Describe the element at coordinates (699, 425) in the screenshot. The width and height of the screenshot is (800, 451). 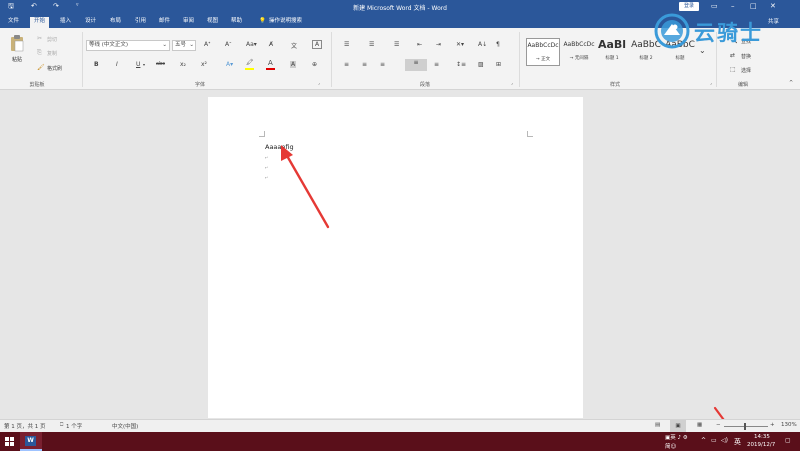
I see `web-layout-icon: ▦` at that location.